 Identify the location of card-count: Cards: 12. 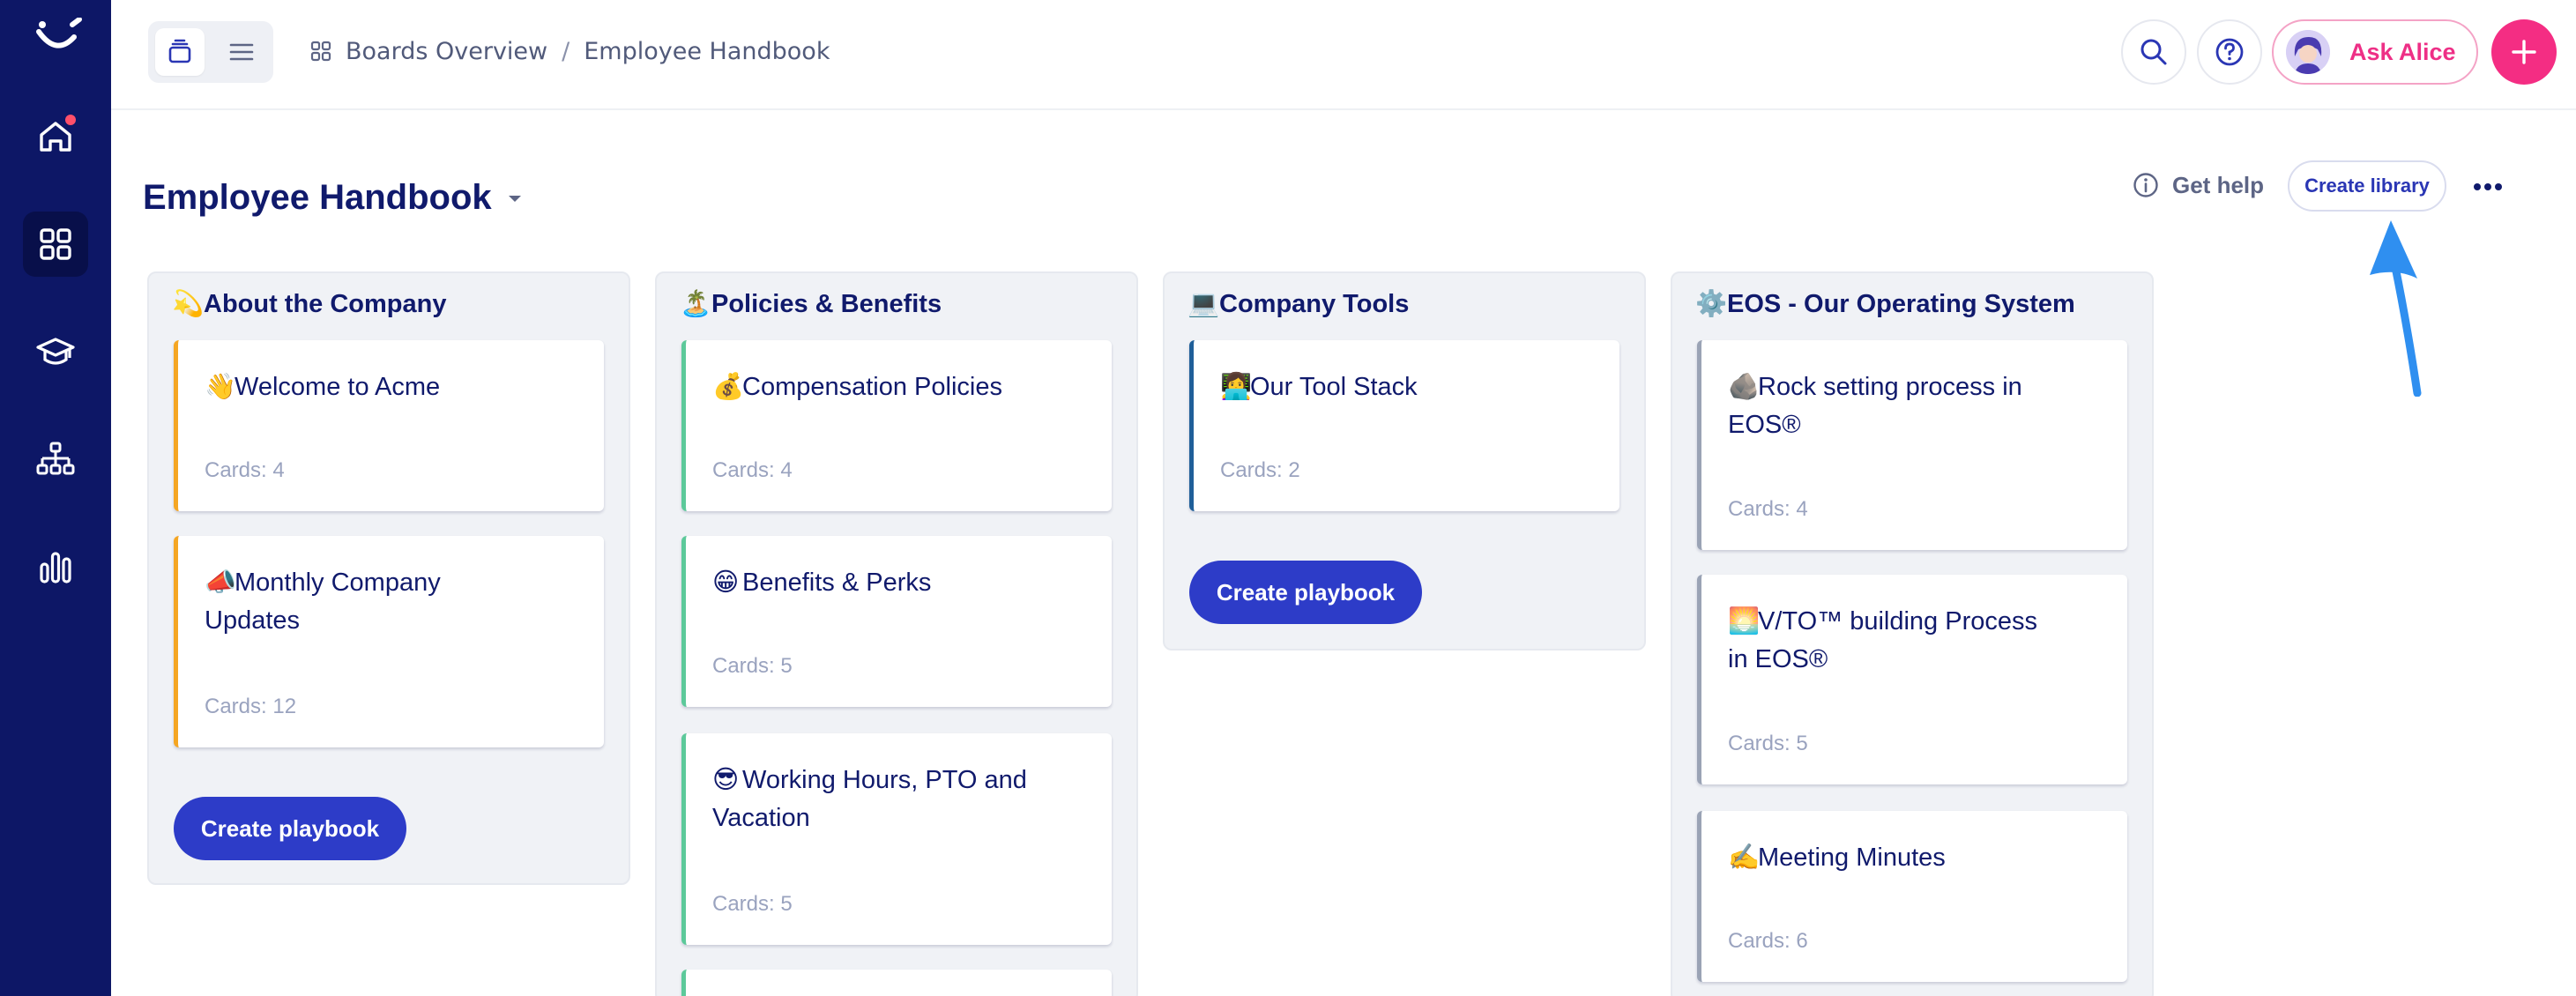
(251, 706).